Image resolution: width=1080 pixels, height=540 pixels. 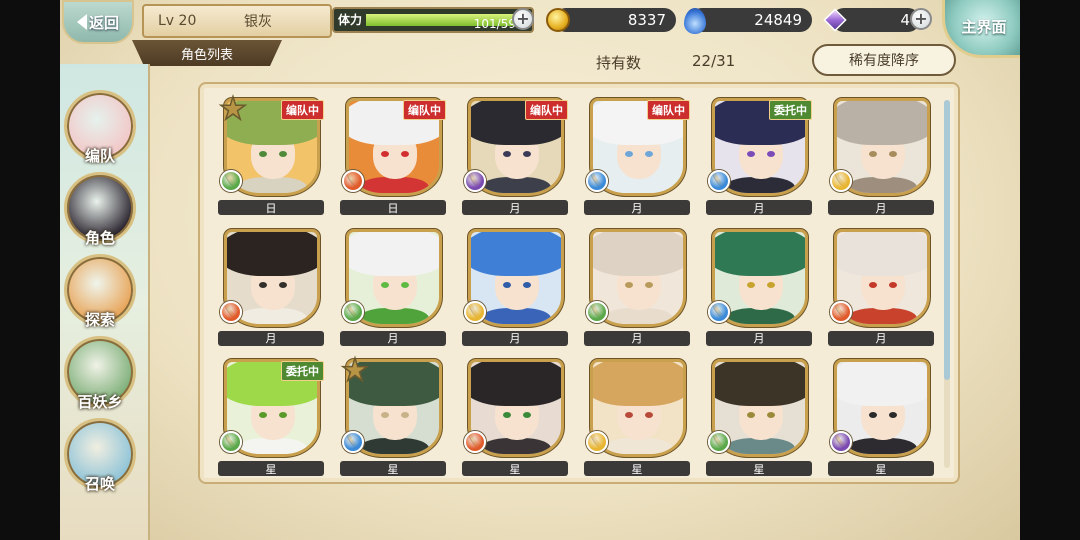 What do you see at coordinates (100, 455) in the screenshot?
I see `nav-summon: 召唤` at bounding box center [100, 455].